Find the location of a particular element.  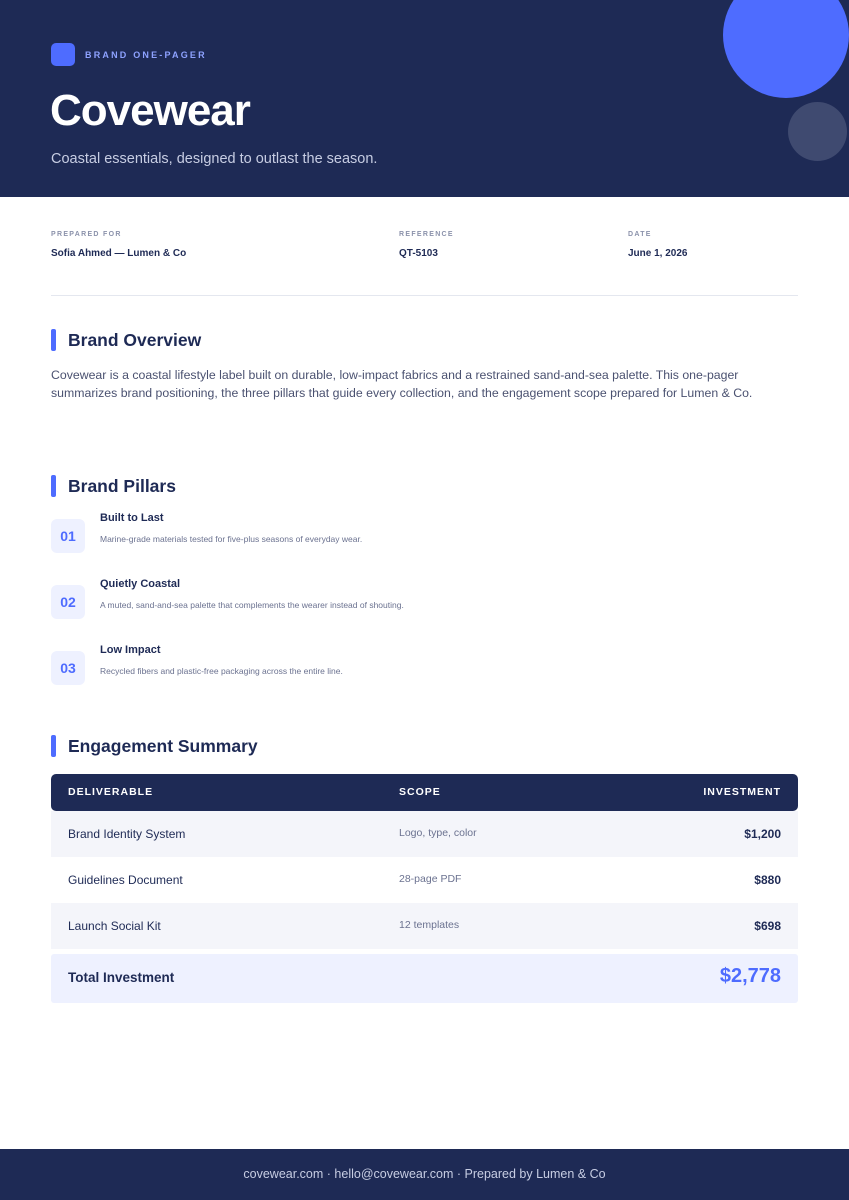

pillar-number: 02 is located at coordinates (68, 602).